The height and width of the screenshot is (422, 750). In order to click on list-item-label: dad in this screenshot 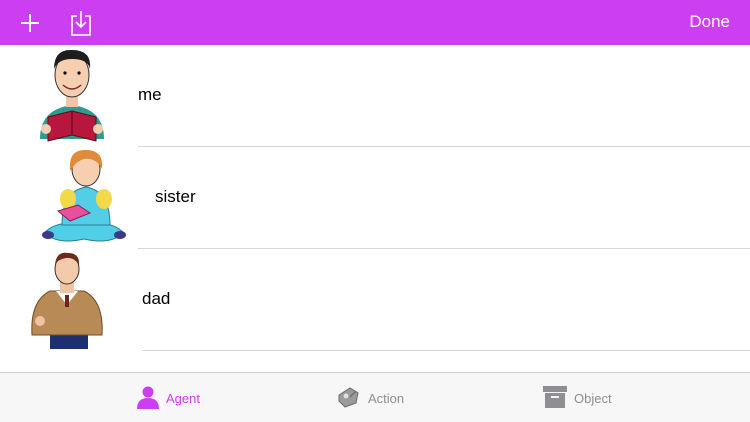, I will do `click(156, 298)`.